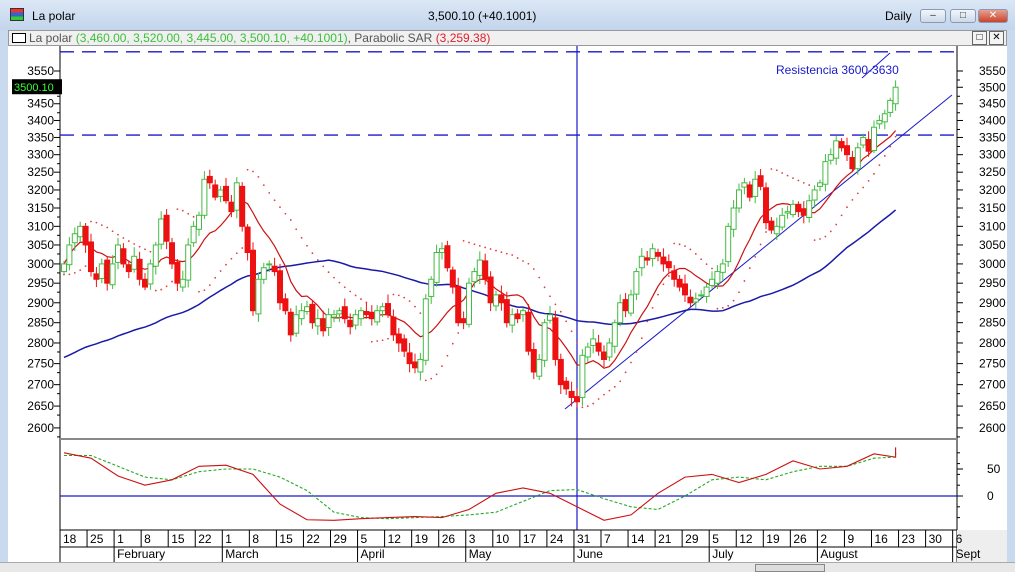 The height and width of the screenshot is (572, 1015). I want to click on osc-y-tick: 0, so click(990, 496).